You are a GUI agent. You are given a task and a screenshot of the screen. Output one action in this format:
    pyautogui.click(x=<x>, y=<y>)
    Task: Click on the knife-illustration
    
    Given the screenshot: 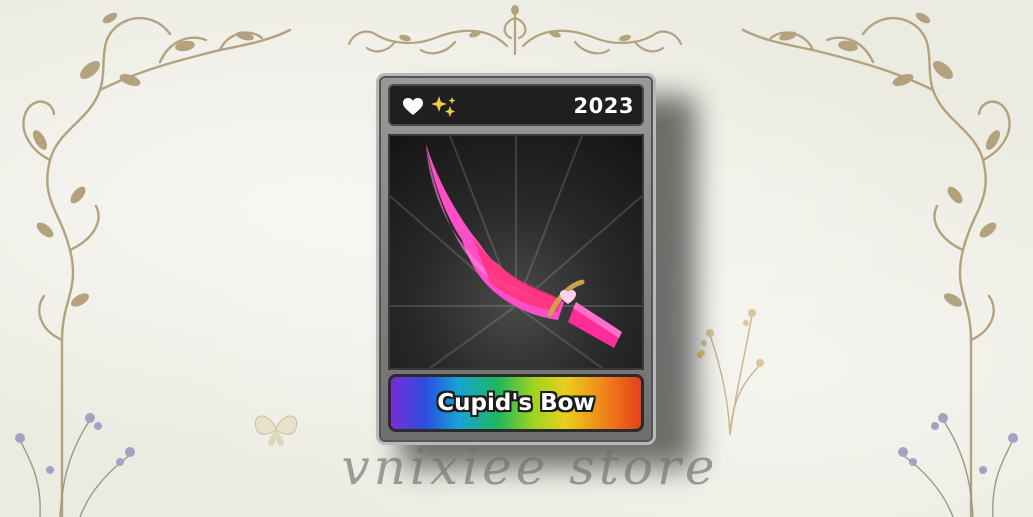 What is the action you would take?
    pyautogui.click(x=516, y=252)
    